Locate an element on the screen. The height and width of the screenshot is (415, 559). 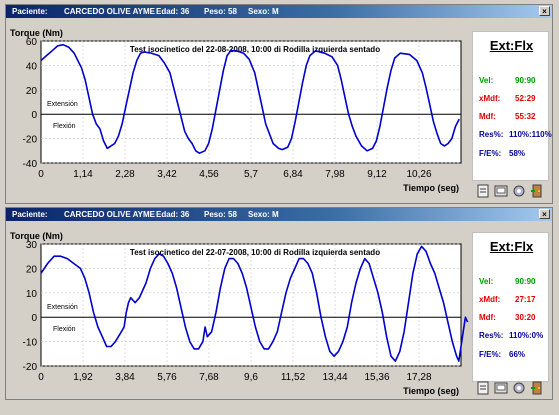
x-tick-label: 9,6 is located at coordinates (251, 377).